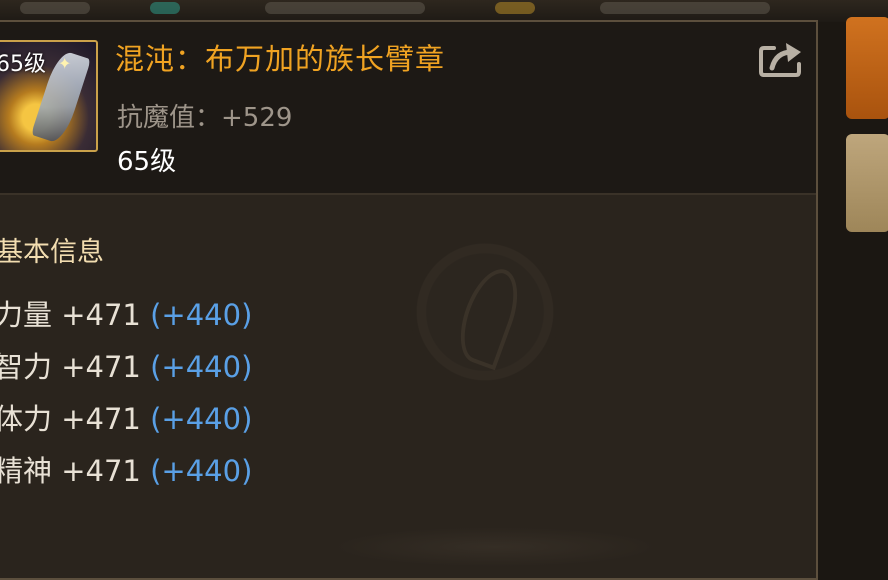 This screenshot has width=888, height=580. What do you see at coordinates (23, 64) in the screenshot?
I see `item-icon-level: 65级` at bounding box center [23, 64].